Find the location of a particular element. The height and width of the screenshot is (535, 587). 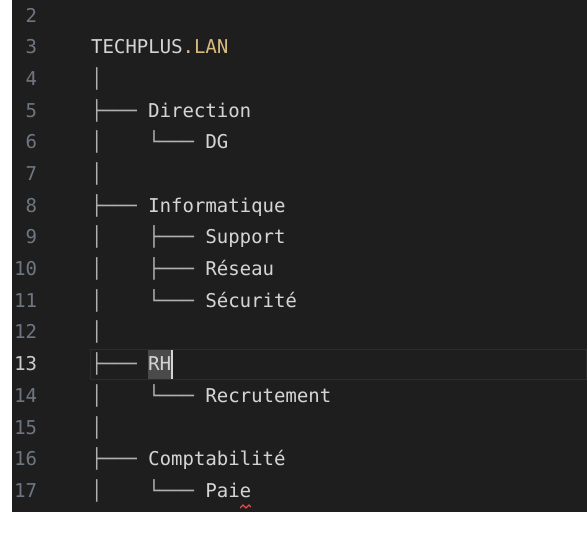

code-text: RH is located at coordinates (161, 364).